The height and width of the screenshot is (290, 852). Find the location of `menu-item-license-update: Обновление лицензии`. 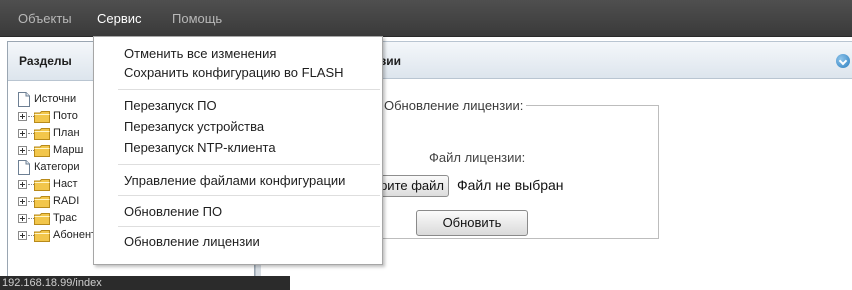

menu-item-license-update: Обновление лицензии is located at coordinates (192, 241).